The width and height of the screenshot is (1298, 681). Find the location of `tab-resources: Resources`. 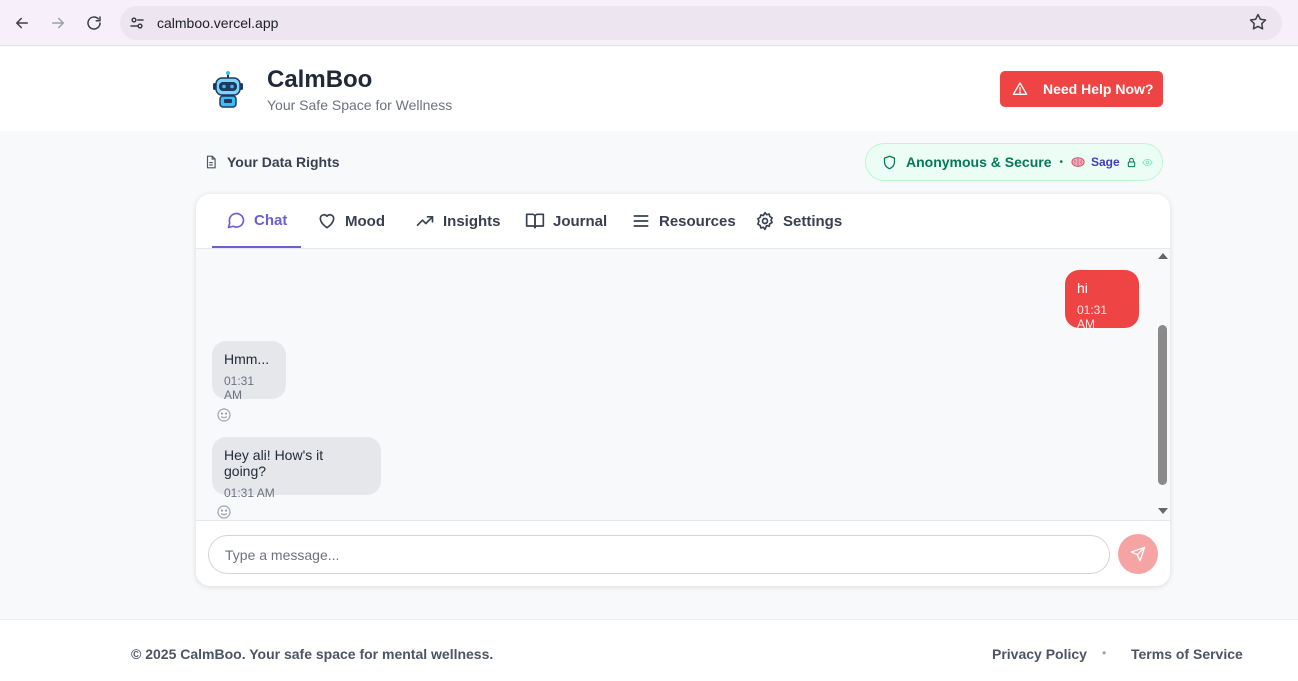

tab-resources: Resources is located at coordinates (683, 221).